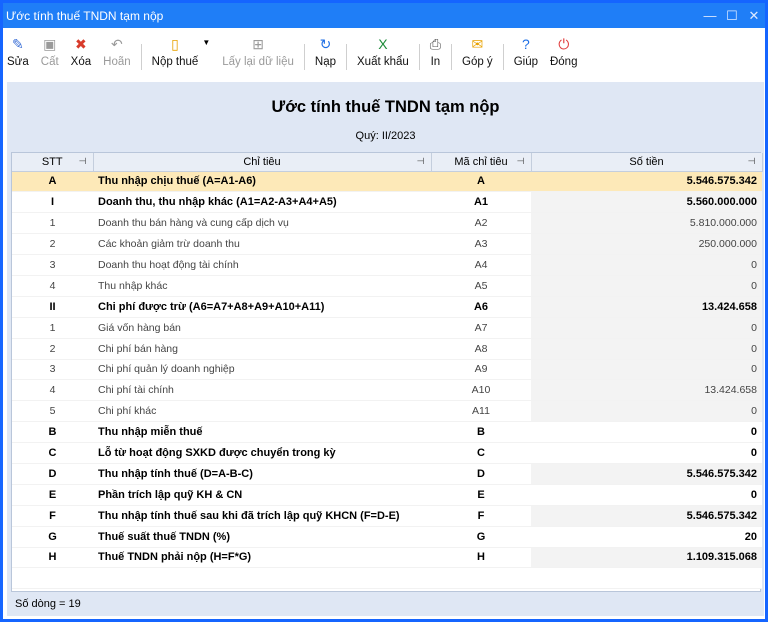 This screenshot has width=768, height=622. I want to click on table-row: 3 Doanh thu hoạt động tài chính A4 0, so click(387, 265).